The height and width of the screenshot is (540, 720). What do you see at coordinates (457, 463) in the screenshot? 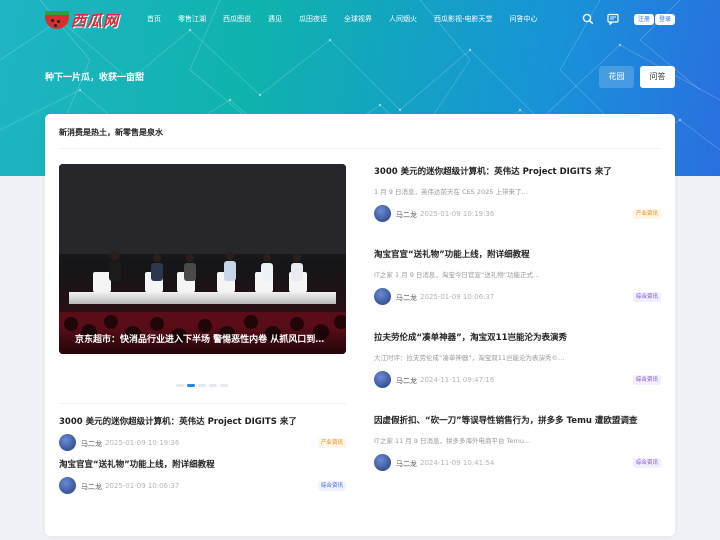
I see `post-time: 2024-11-09 10:41:54` at bounding box center [457, 463].